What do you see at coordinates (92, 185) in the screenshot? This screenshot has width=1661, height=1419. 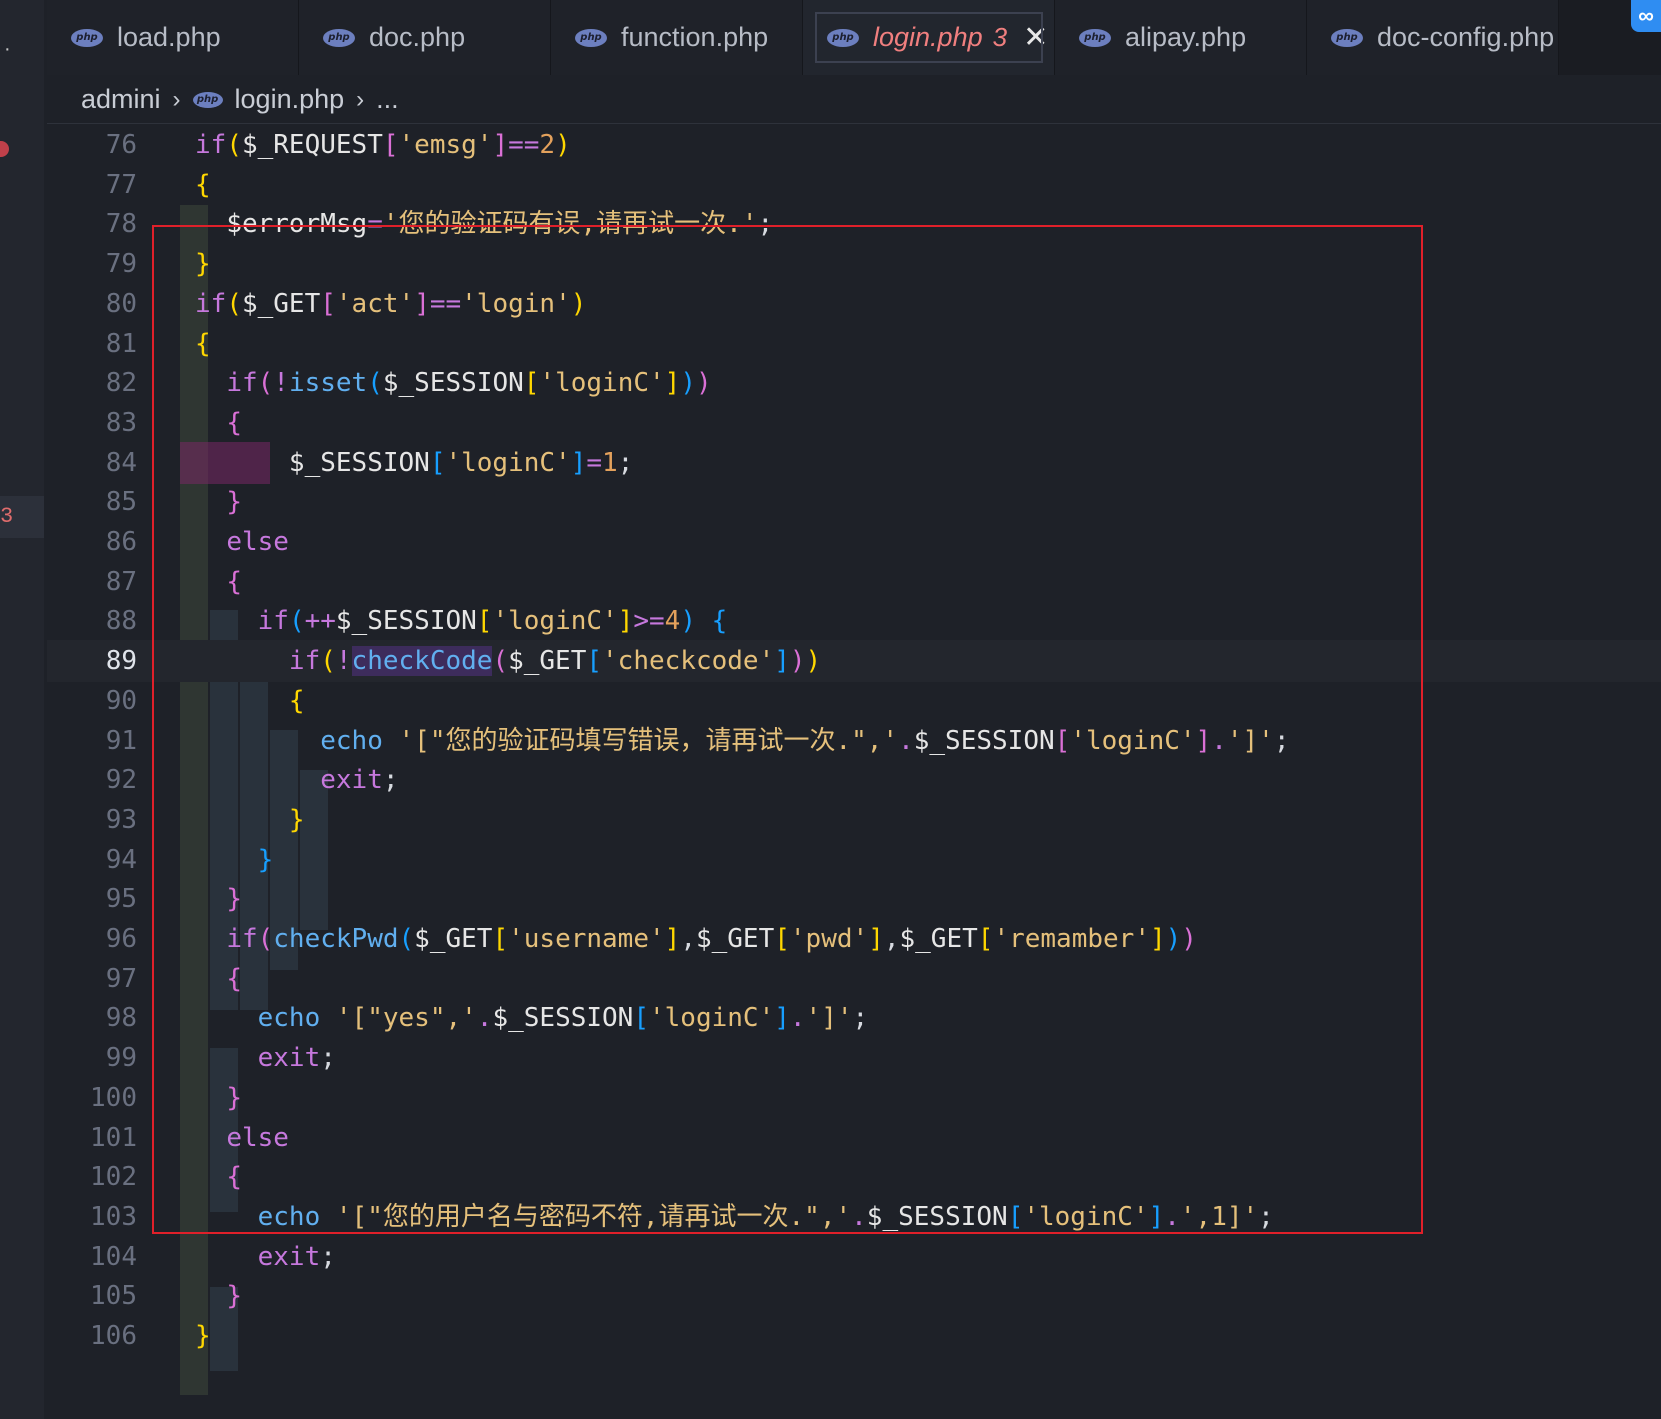 I see `line-number: 77` at bounding box center [92, 185].